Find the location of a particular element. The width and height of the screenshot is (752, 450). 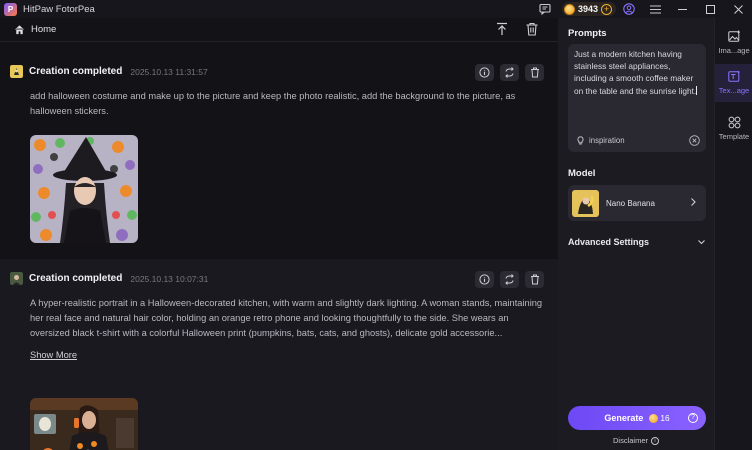

generate-button: Generate 16 ? is located at coordinates (637, 418).